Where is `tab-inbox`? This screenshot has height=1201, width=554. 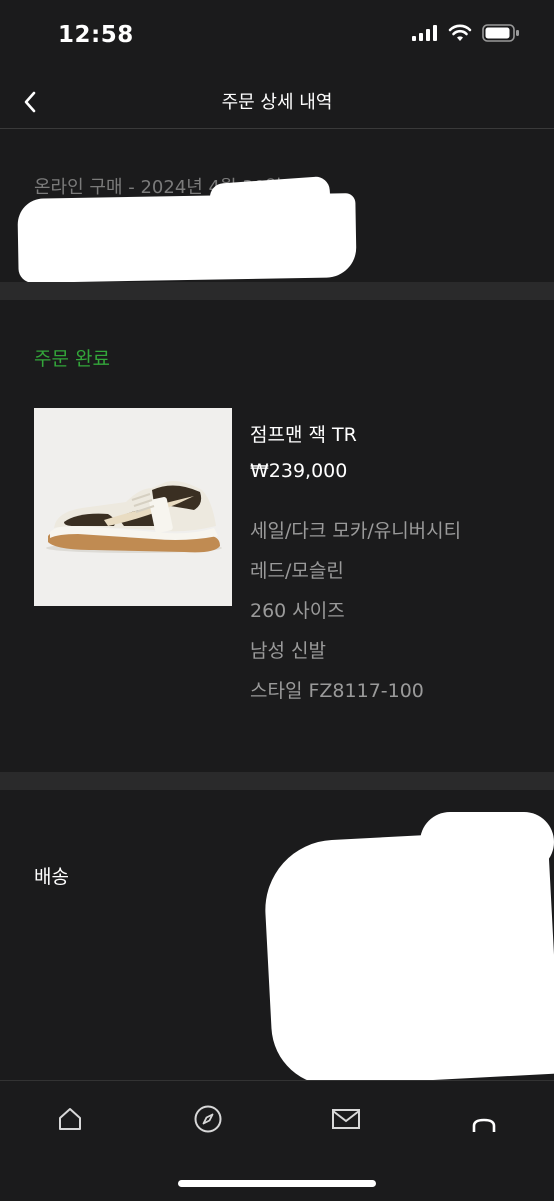
tab-inbox is located at coordinates (346, 1119).